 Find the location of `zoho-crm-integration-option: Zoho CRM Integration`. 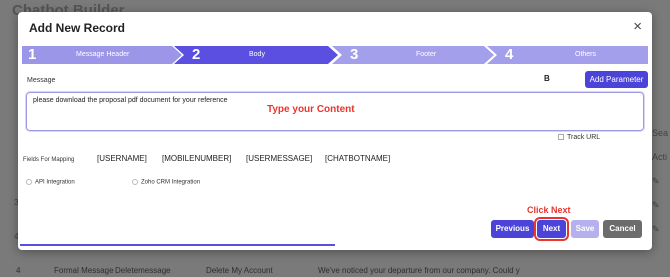

zoho-crm-integration-option: Zoho CRM Integration is located at coordinates (166, 182).